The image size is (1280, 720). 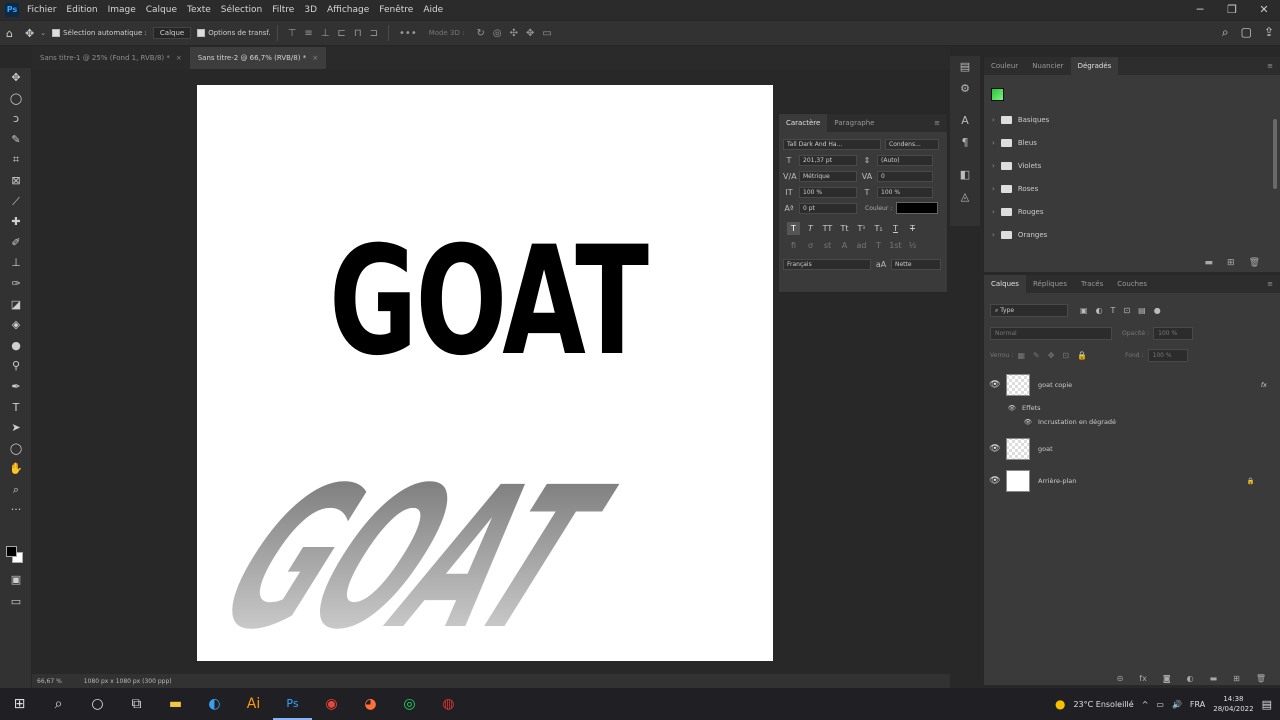 I want to click on move-tool-icon: ✥, so click(x=29, y=33).